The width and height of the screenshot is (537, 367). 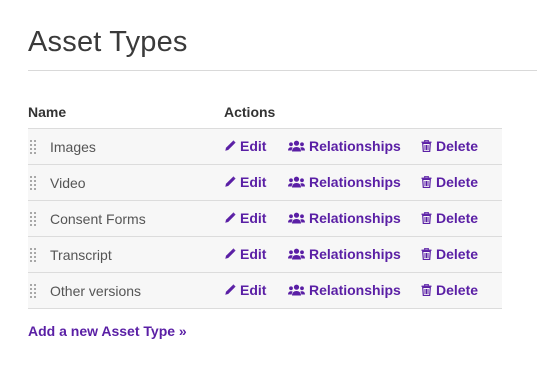 What do you see at coordinates (282, 70) in the screenshot?
I see `title-divider` at bounding box center [282, 70].